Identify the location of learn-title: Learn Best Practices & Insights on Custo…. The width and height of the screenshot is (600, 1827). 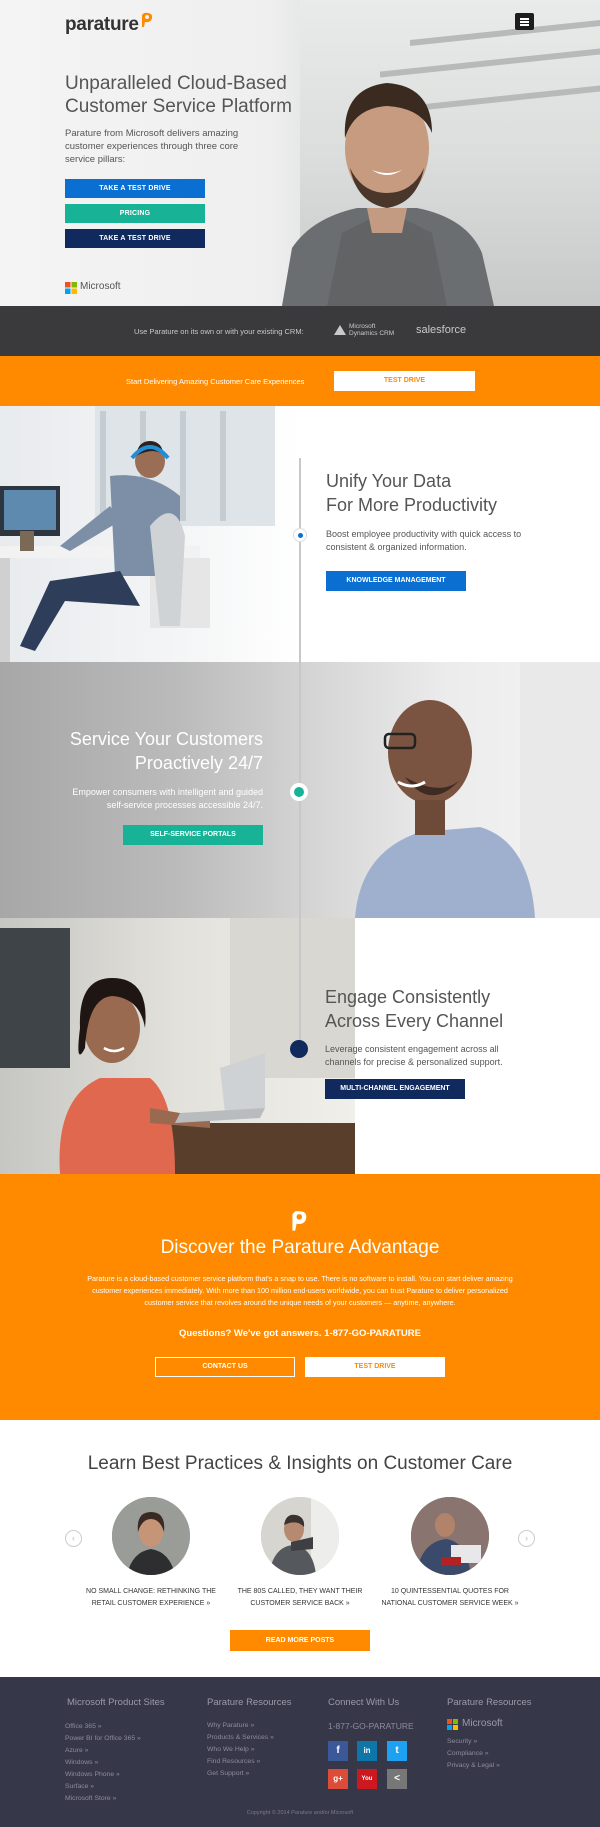
(300, 1463).